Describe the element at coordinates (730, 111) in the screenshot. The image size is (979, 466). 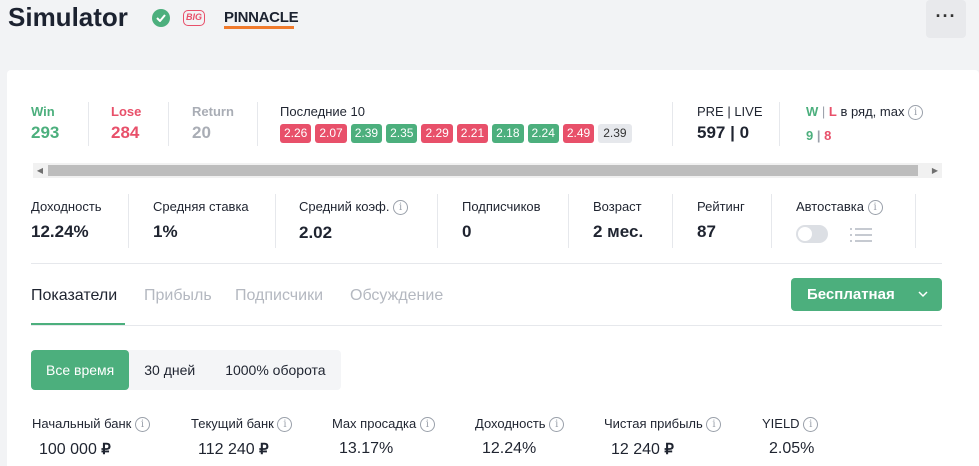
I see `prelive-label: PRE | LIVE` at that location.